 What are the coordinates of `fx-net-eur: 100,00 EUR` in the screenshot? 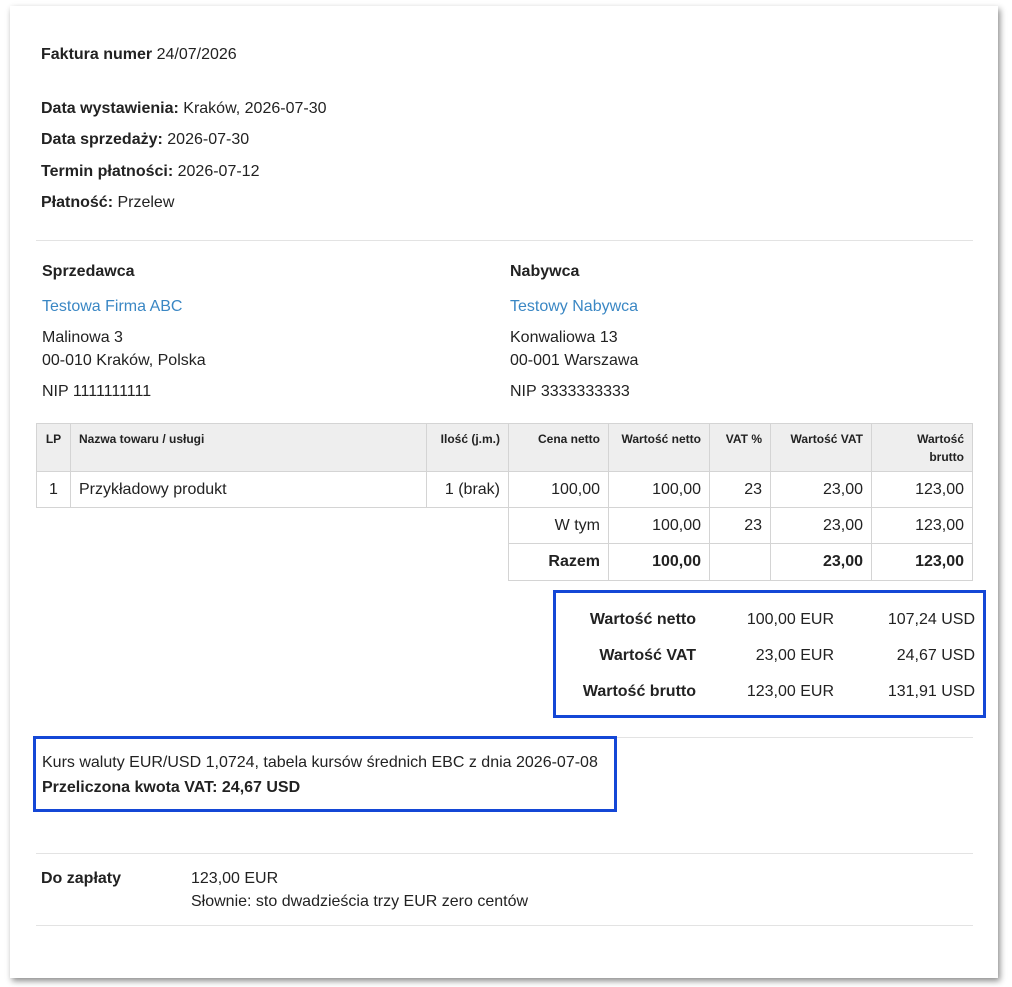 It's located at (790, 619).